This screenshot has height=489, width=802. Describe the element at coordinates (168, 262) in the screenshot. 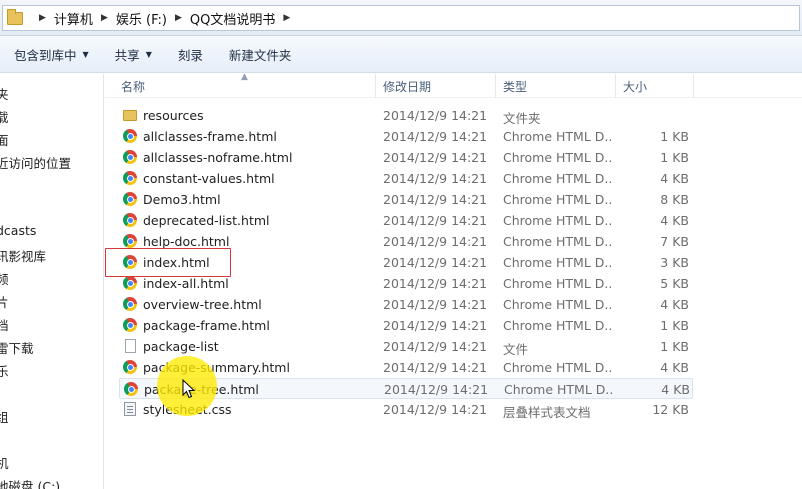

I see `annotation-highlight-box` at that location.